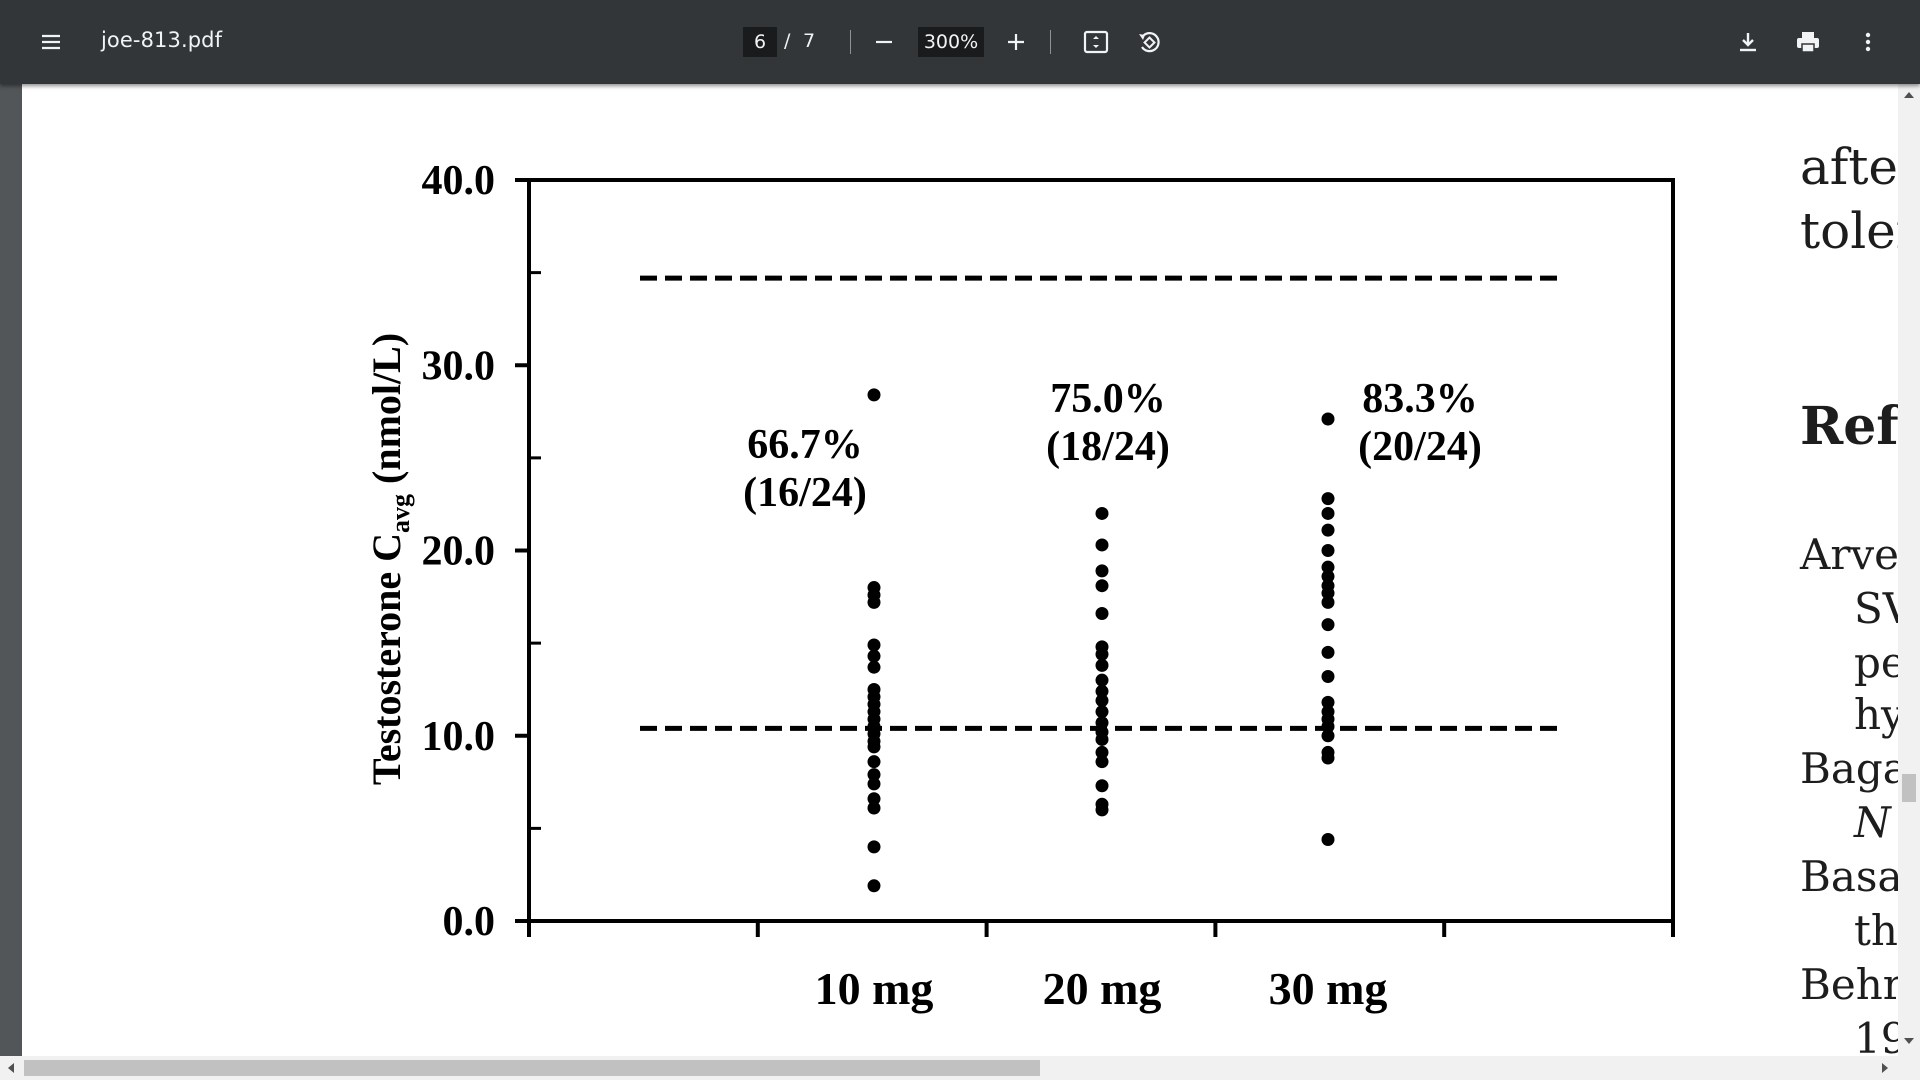  What do you see at coordinates (1420, 399) in the screenshot?
I see `percent-annotation: 83.3%` at bounding box center [1420, 399].